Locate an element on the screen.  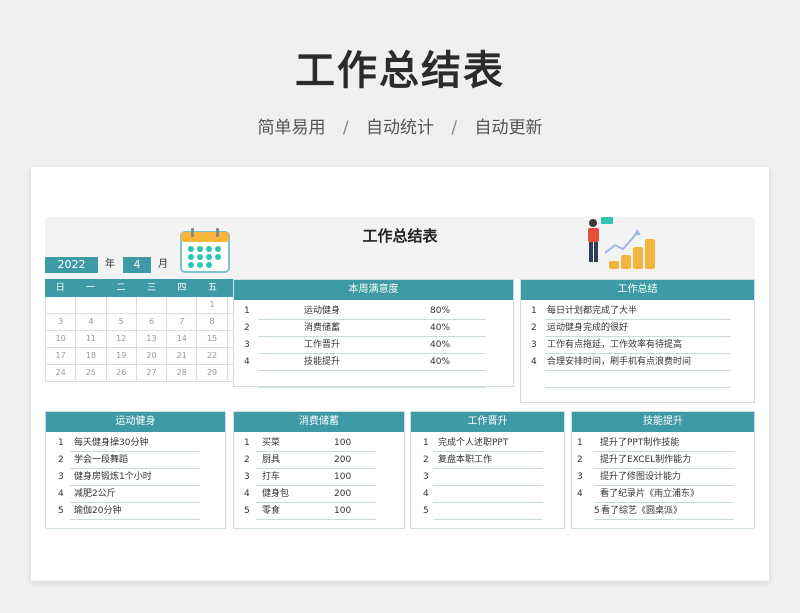
calendar-grid: 日 一 二 三 四 五 六 1 2 3 4 5 6 7 8 9 10 is located at coordinates (151, 330).